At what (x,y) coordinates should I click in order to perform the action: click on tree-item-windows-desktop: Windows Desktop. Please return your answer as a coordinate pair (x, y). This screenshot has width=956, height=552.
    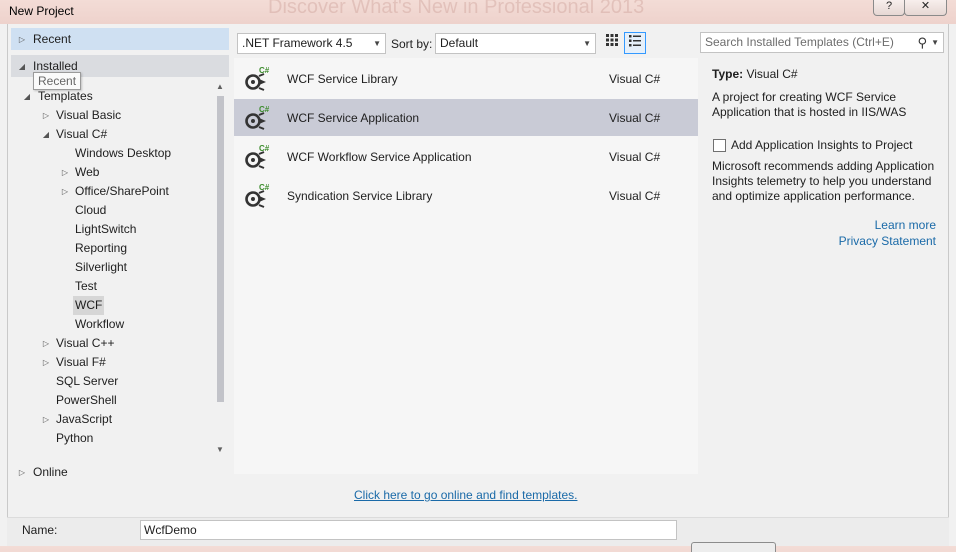
    Looking at the image, I should click on (123, 153).